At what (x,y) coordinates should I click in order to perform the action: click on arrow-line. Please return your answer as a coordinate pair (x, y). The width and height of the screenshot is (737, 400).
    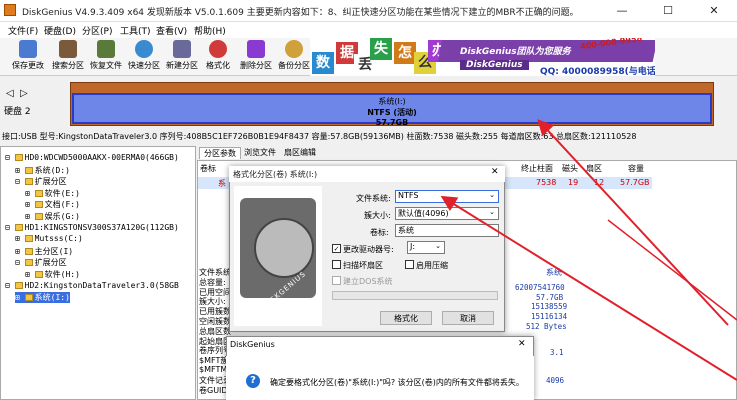
    Looking at the image, I should click on (672, 270).